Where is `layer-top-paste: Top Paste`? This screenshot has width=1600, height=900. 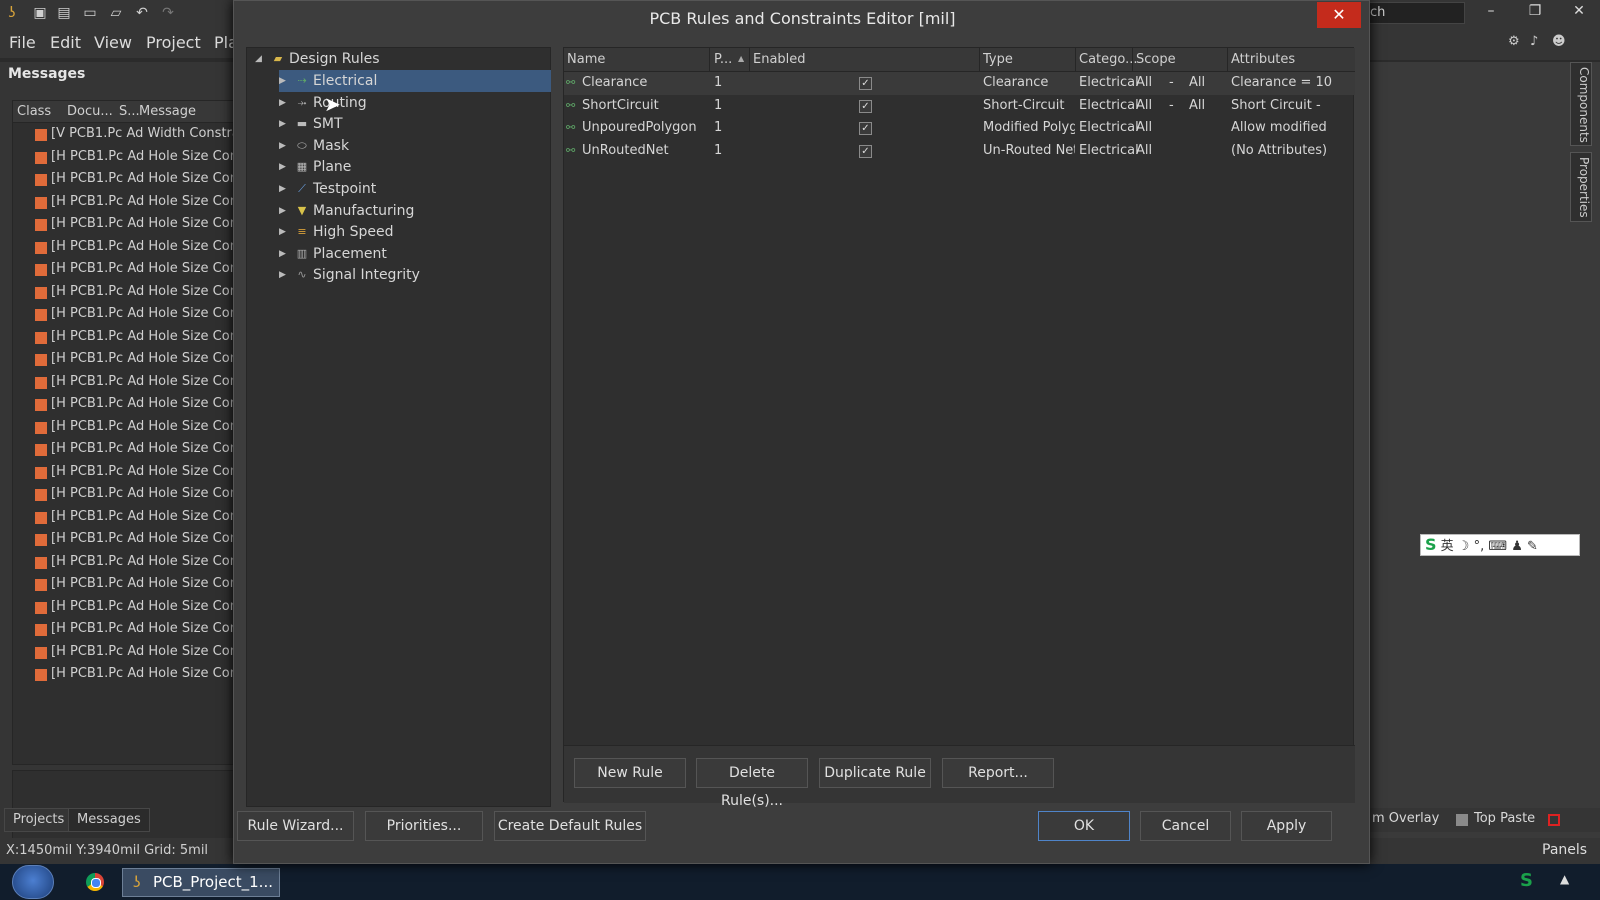 layer-top-paste: Top Paste is located at coordinates (1504, 818).